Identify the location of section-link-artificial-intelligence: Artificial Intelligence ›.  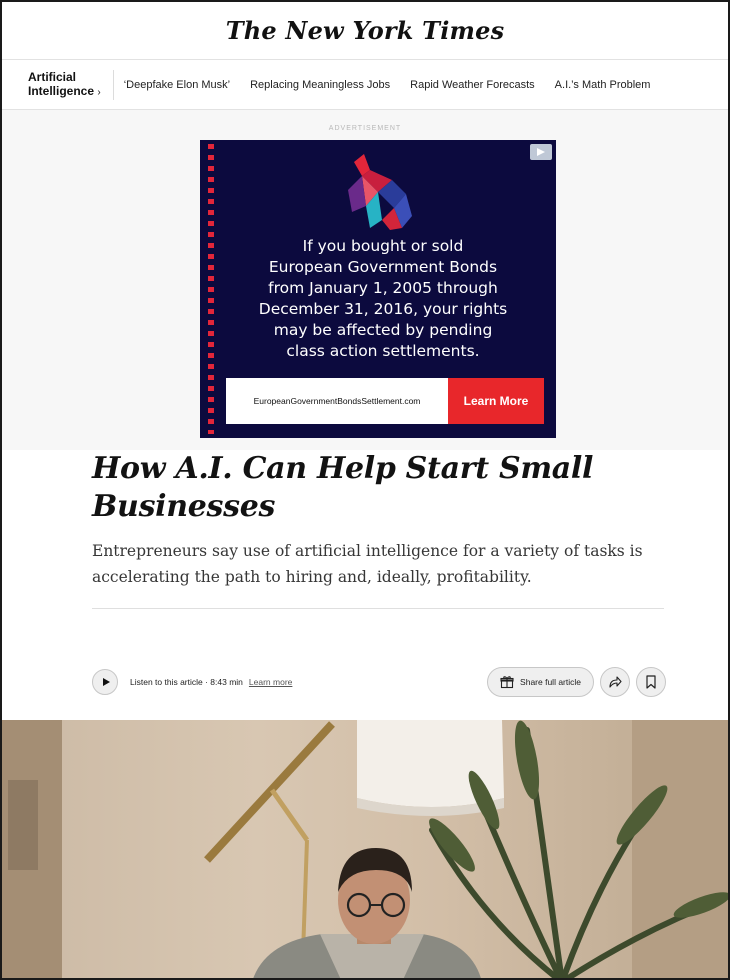
(58, 84).